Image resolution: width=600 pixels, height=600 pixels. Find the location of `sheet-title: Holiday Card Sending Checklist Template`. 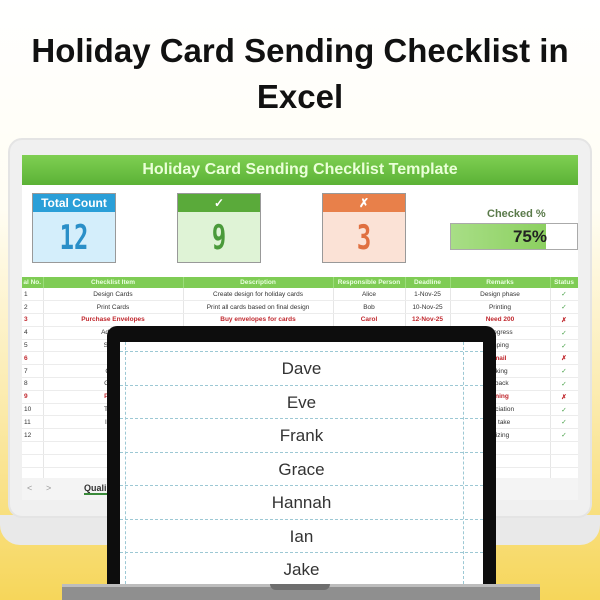

sheet-title: Holiday Card Sending Checklist Template is located at coordinates (300, 170).